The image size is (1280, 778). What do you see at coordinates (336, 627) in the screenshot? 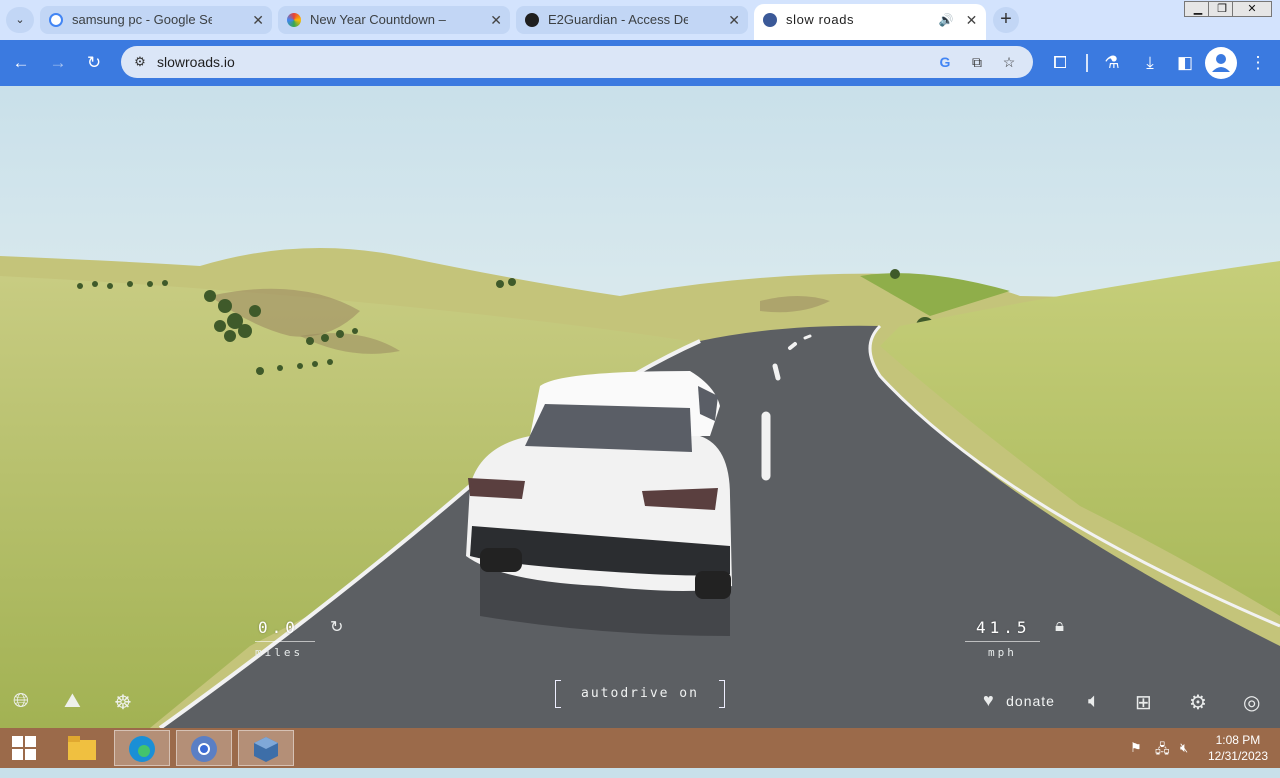
I see `reset-distance-icon: ↻` at bounding box center [336, 627].